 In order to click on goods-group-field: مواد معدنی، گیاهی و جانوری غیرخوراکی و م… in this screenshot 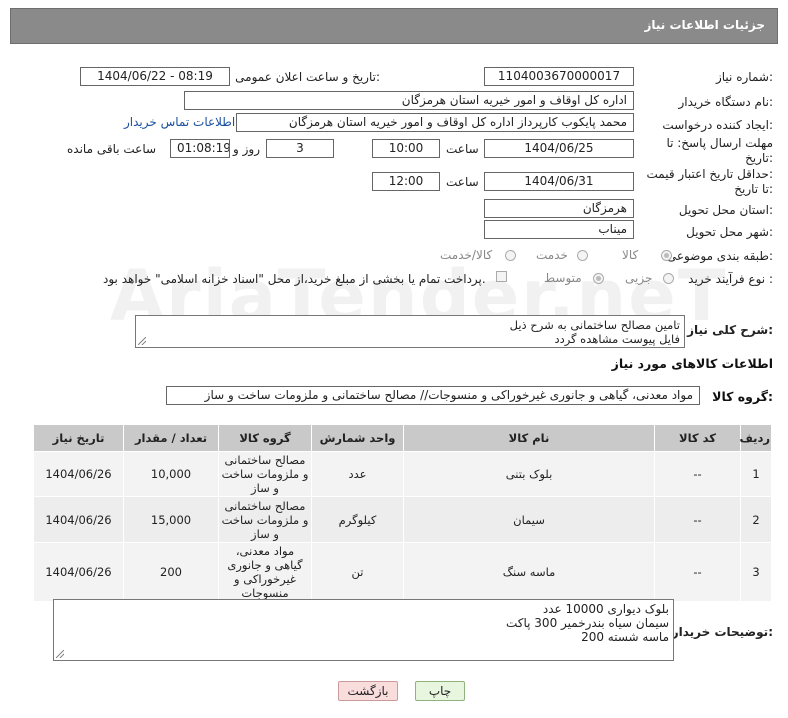, I will do `click(433, 395)`.